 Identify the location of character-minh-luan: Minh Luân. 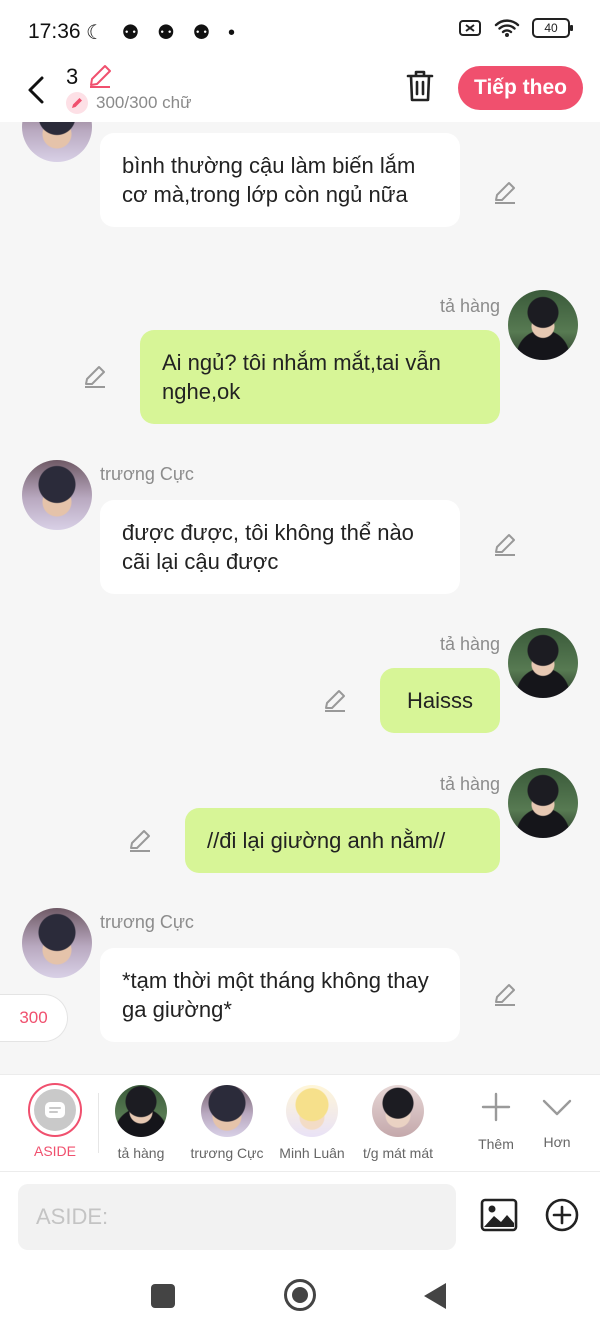
(312, 1118).